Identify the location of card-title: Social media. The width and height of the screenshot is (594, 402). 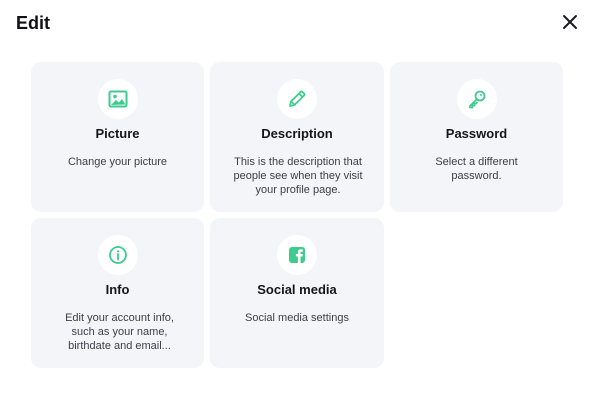
(297, 289).